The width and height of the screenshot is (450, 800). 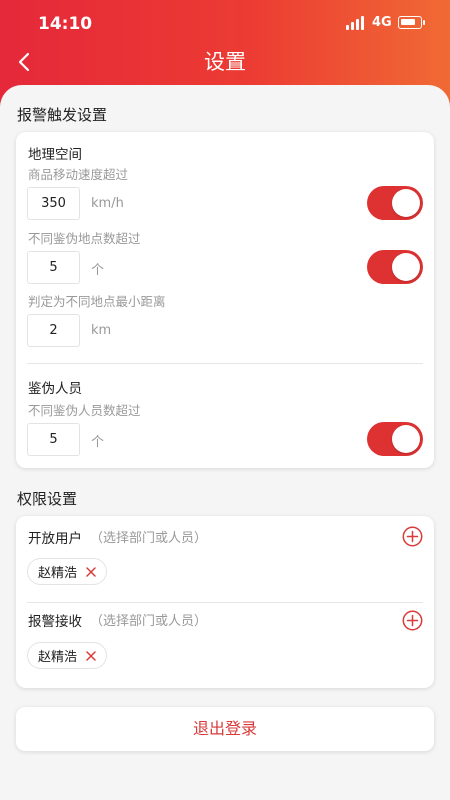 I want to click on staff-count-hint: 不同鉴伪人员数超过, so click(x=84, y=410).